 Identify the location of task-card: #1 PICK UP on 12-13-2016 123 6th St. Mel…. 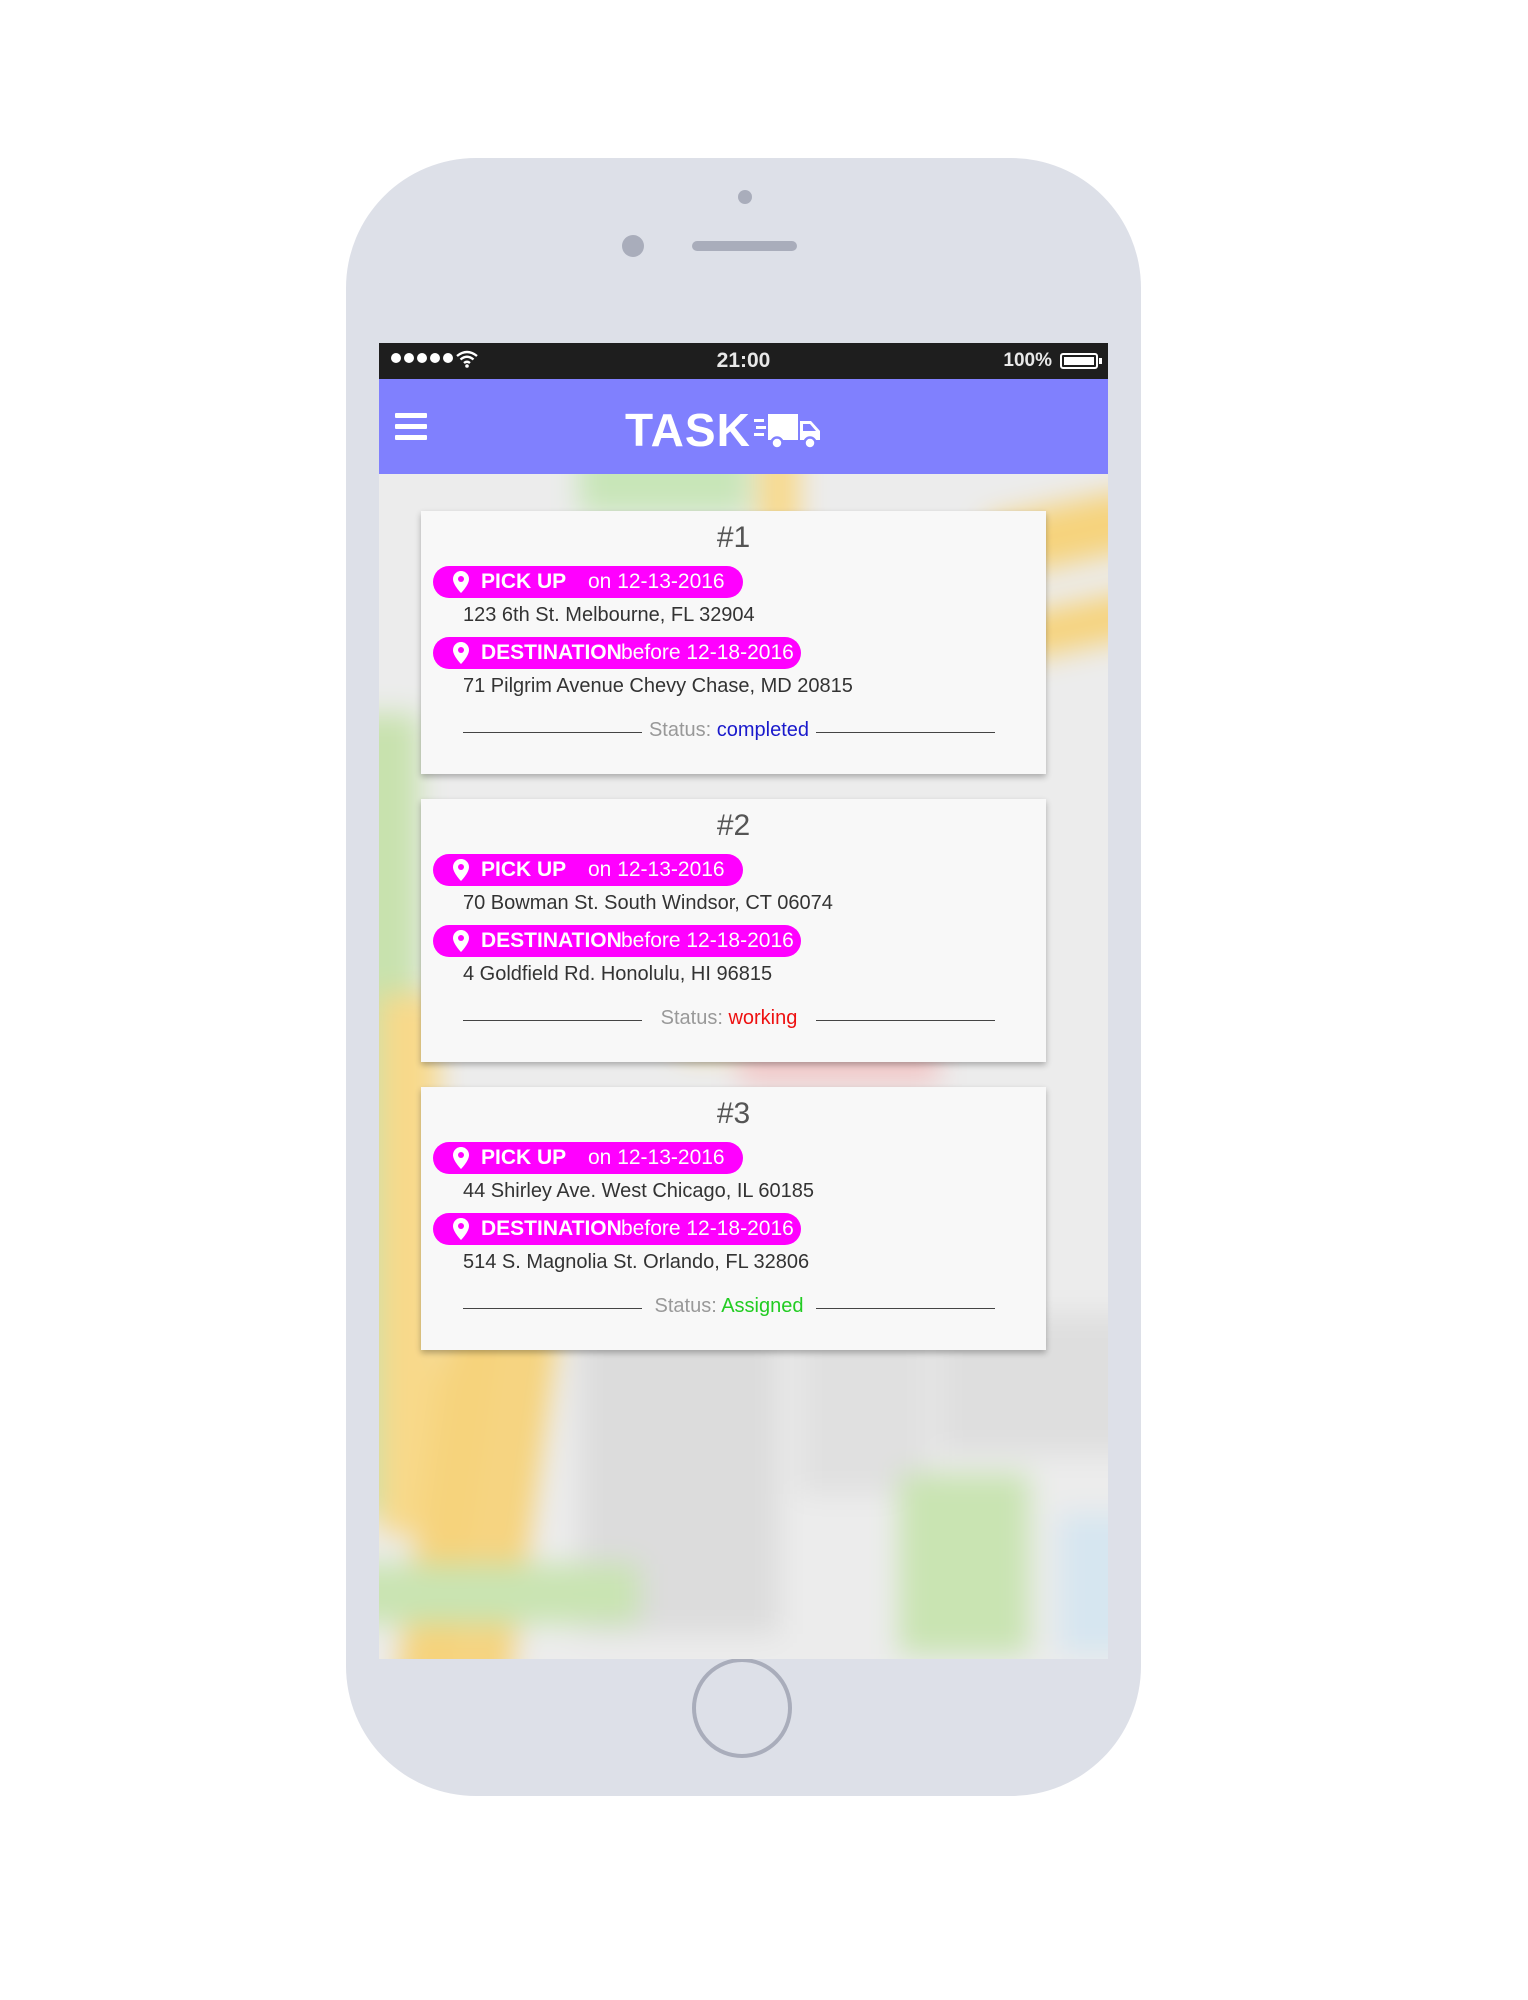
(733, 642).